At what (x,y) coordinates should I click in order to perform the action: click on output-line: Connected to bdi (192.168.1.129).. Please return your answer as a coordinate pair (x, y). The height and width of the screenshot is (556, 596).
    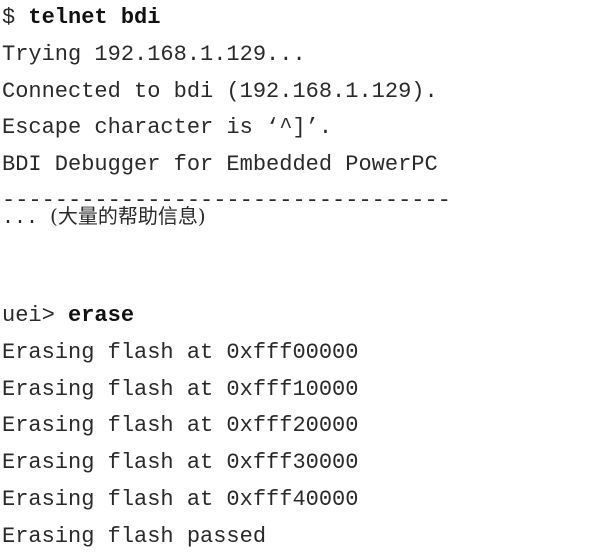
    Looking at the image, I should click on (220, 91).